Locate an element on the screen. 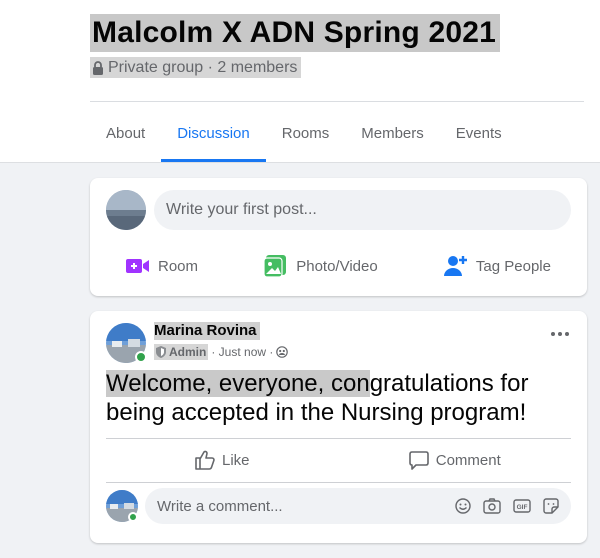 This screenshot has width=600, height=558. post-author: Marina Rovina is located at coordinates (207, 331).